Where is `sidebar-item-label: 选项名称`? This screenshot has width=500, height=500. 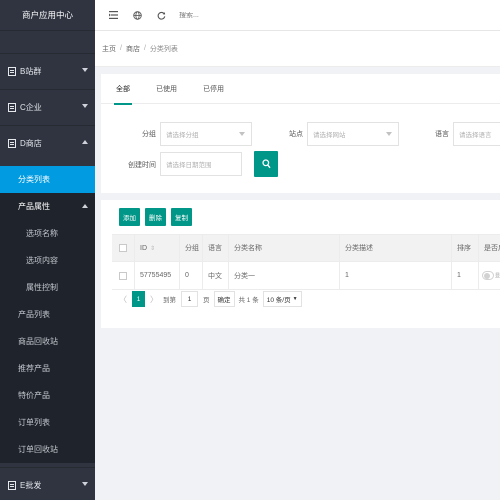 sidebar-item-label: 选项名称 is located at coordinates (42, 233).